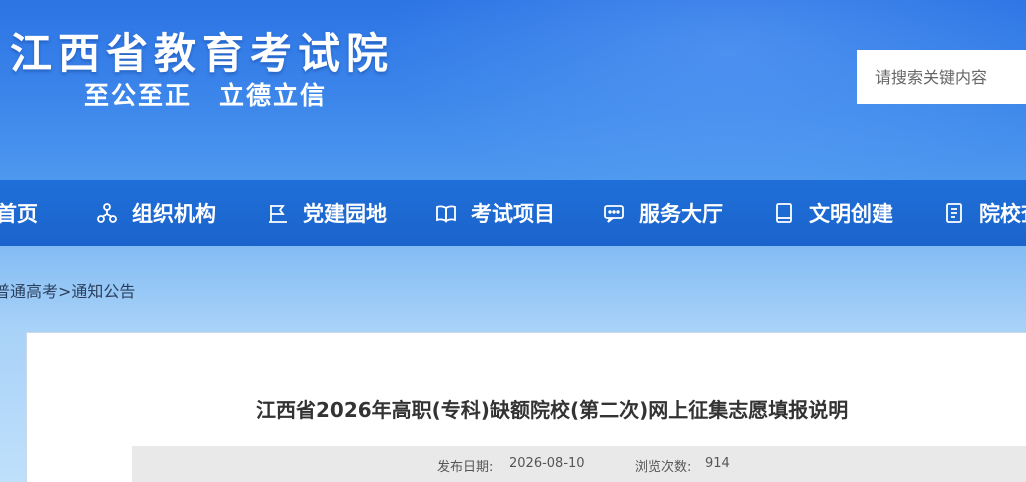  Describe the element at coordinates (552, 410) in the screenshot. I see `article-title: 江西省2026年高职(专科)缺额院校(第二次)网上征集志愿填报说明` at that location.